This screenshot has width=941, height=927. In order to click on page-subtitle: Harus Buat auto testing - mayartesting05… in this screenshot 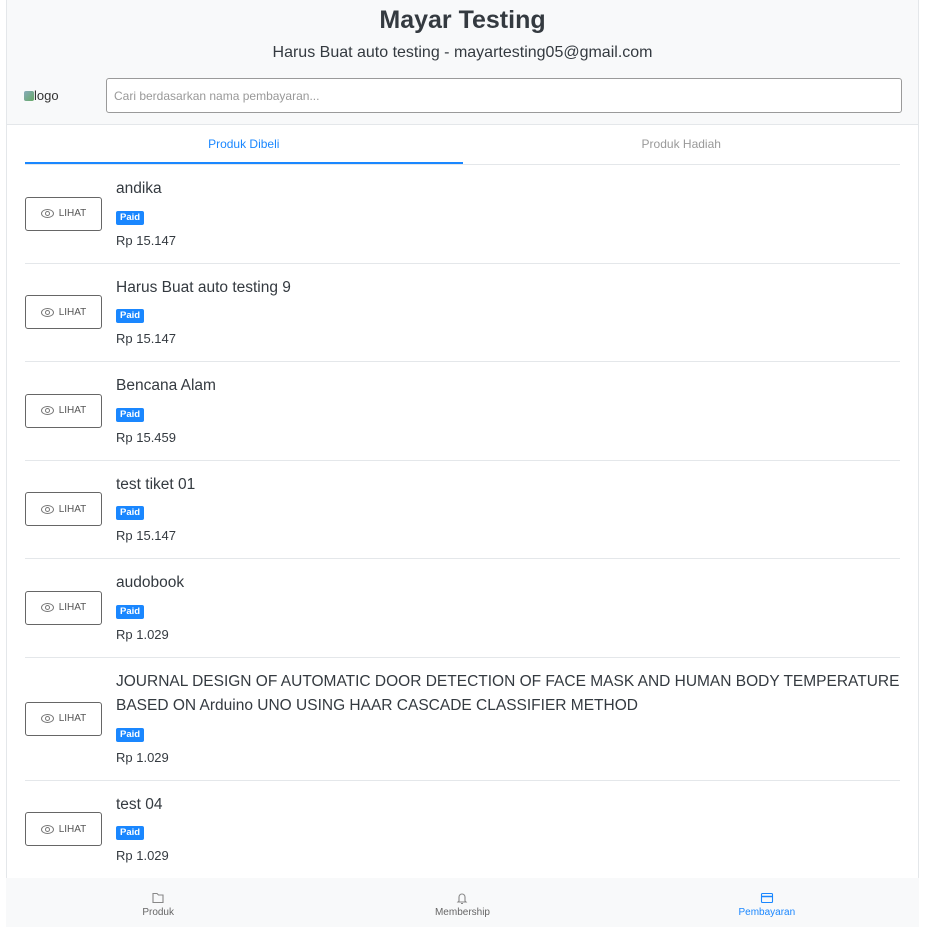, I will do `click(462, 52)`.